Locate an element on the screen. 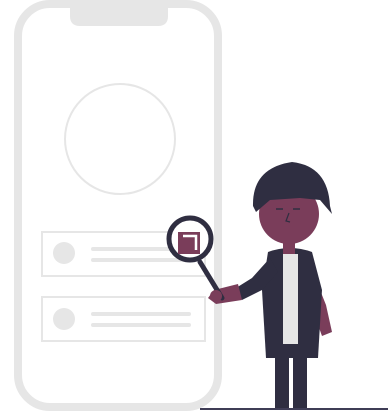 The height and width of the screenshot is (413, 388). ground-line is located at coordinates (294, 409).